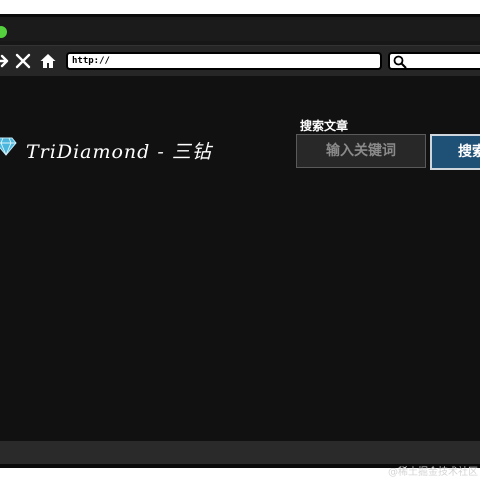  Describe the element at coordinates (455, 152) in the screenshot. I see `search-button: 搜索` at that location.